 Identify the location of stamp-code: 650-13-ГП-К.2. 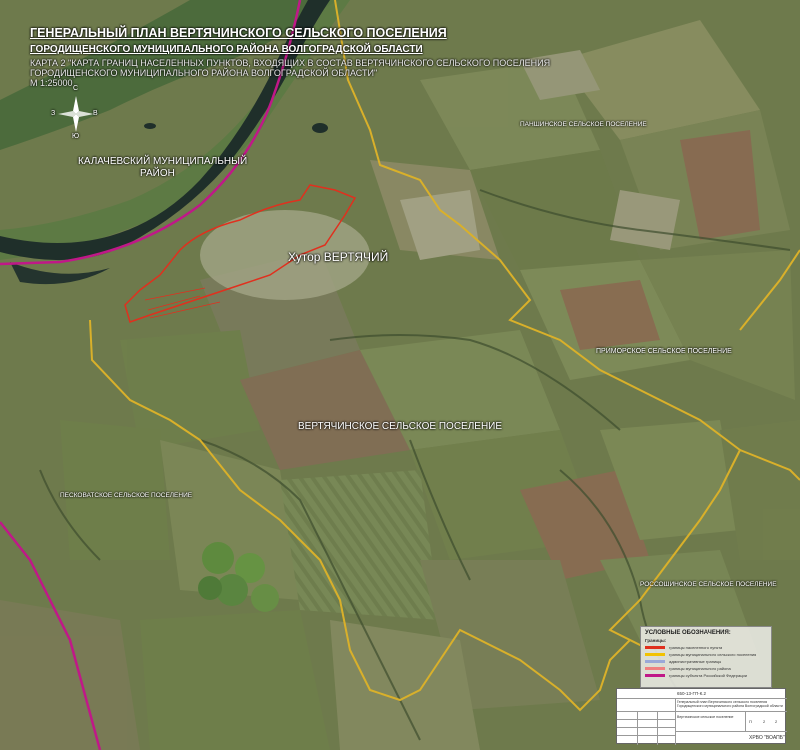
(692, 693).